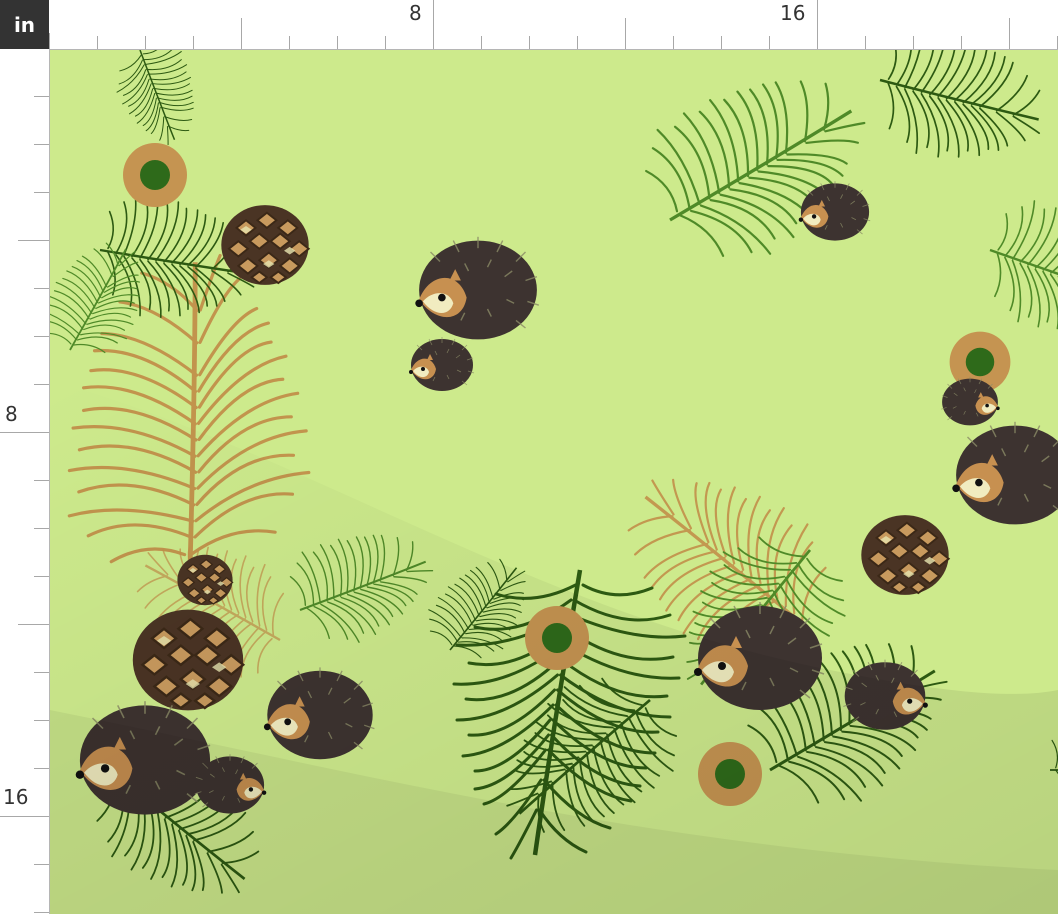 The height and width of the screenshot is (914, 1058). Describe the element at coordinates (11, 414) in the screenshot. I see `left-ruler-label-8: 8` at that location.